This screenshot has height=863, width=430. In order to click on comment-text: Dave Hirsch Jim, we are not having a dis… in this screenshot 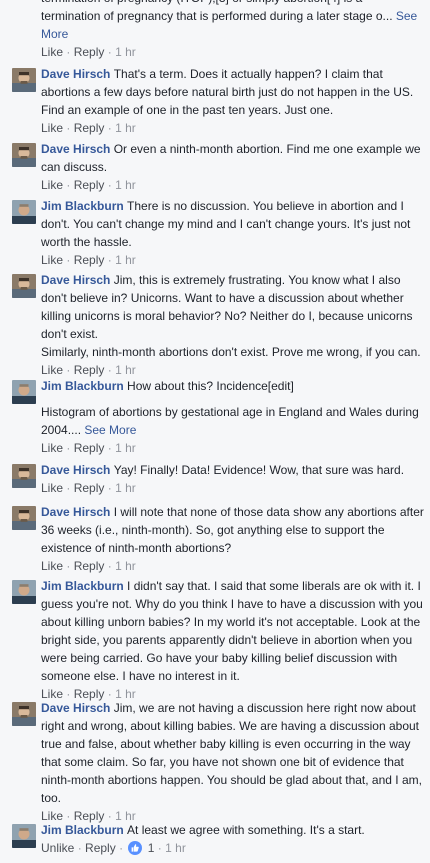, I will do `click(232, 753)`.